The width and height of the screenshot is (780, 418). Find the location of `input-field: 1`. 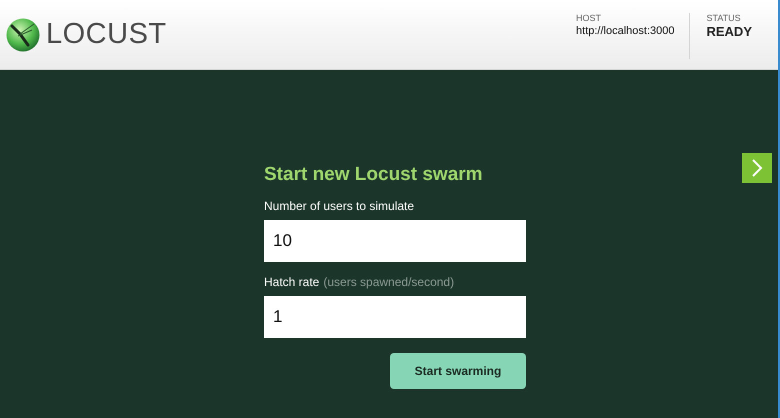

input-field: 1 is located at coordinates (395, 317).